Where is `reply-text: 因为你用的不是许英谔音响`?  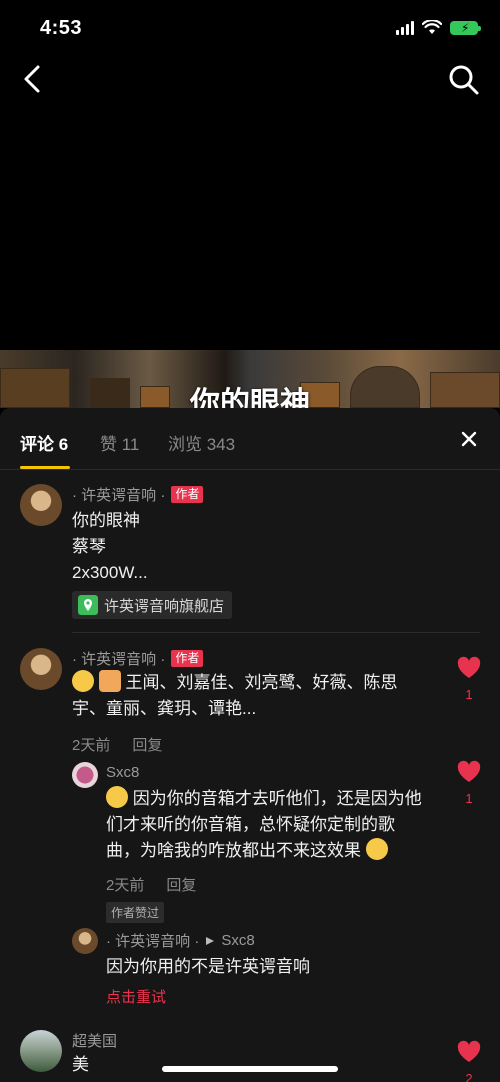 reply-text: 因为你用的不是许英谔音响 is located at coordinates (208, 967).